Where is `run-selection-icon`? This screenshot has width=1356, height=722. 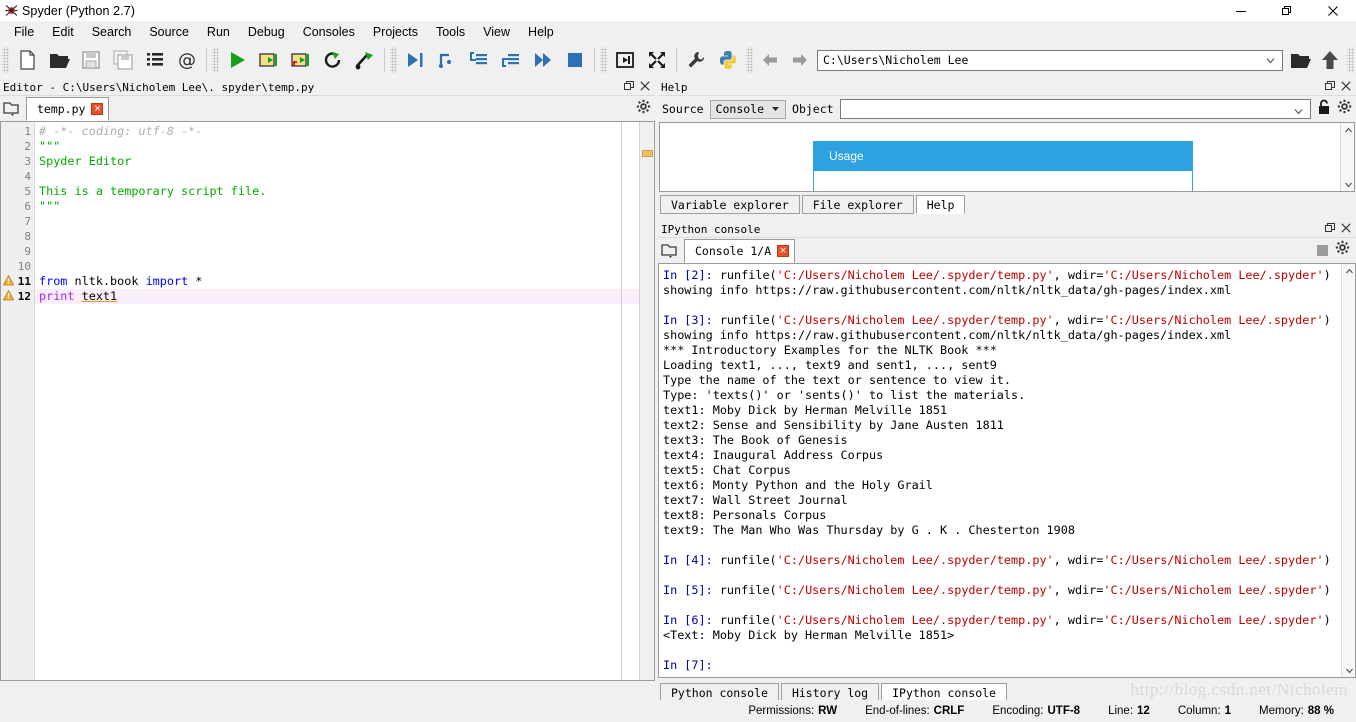
run-selection-icon is located at coordinates (365, 60).